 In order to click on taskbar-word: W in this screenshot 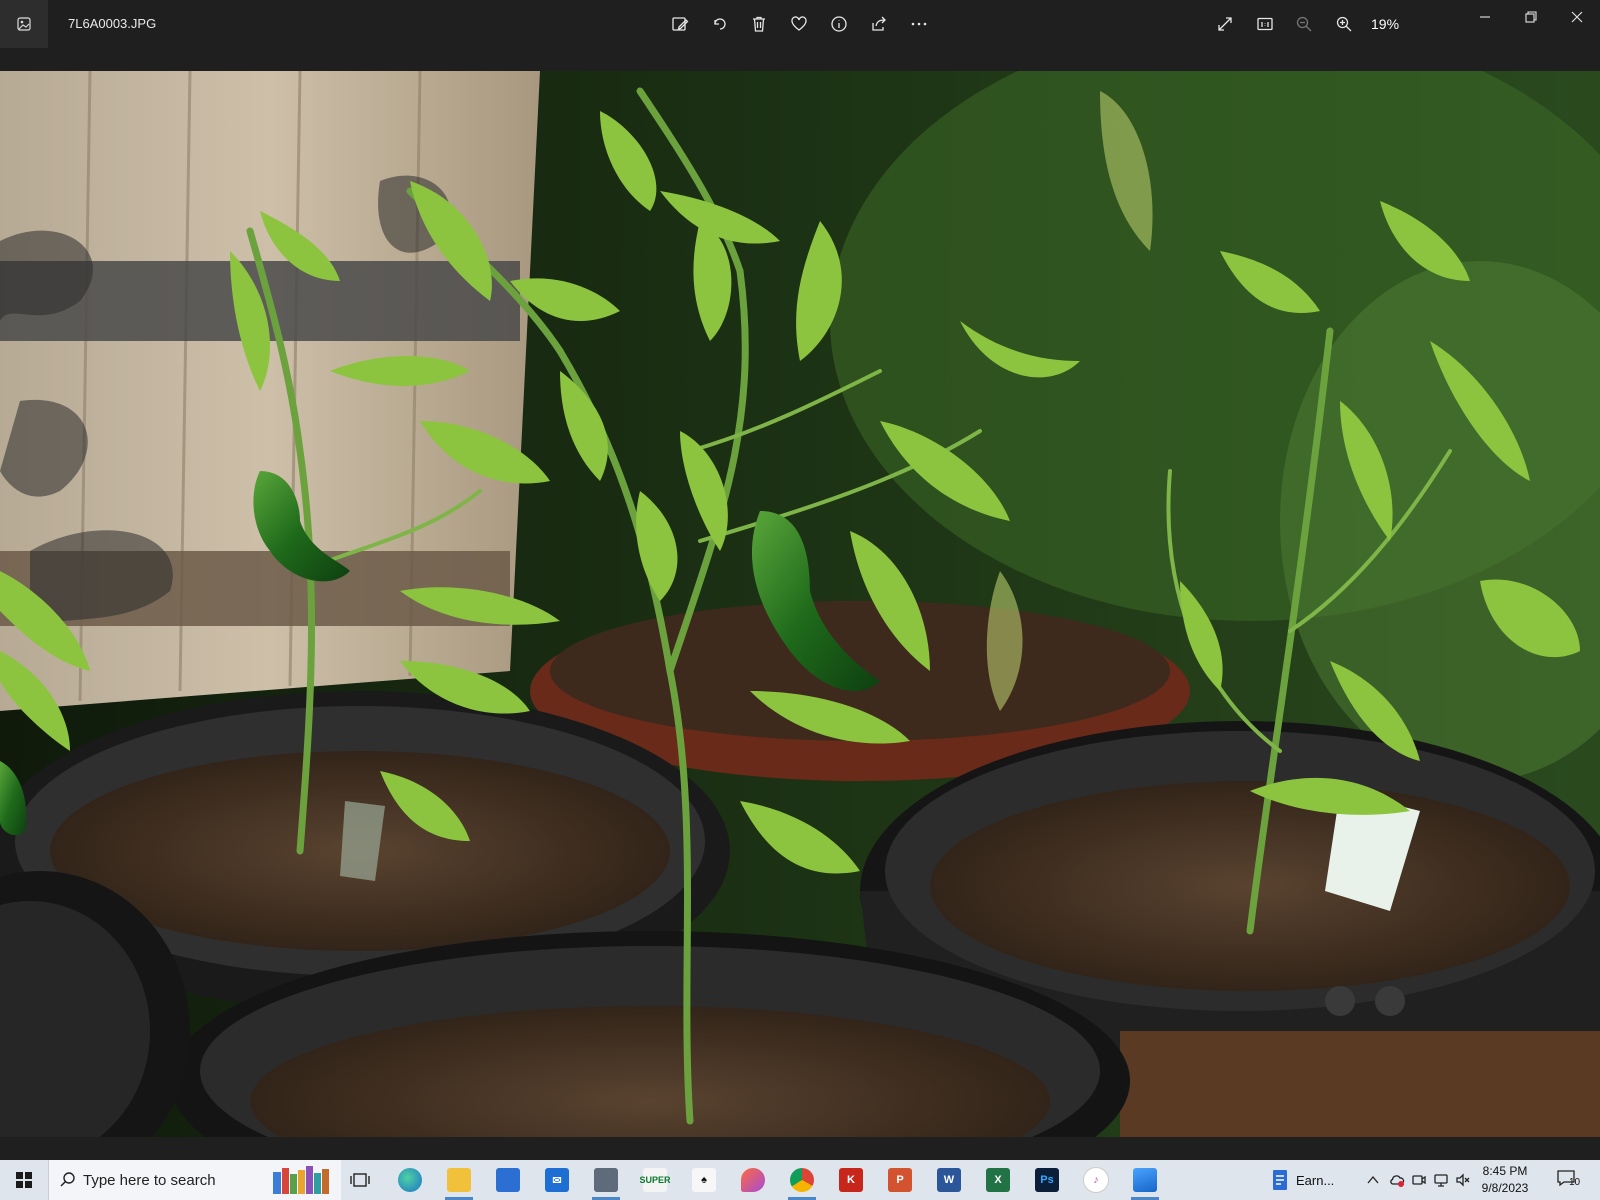, I will do `click(949, 1180)`.